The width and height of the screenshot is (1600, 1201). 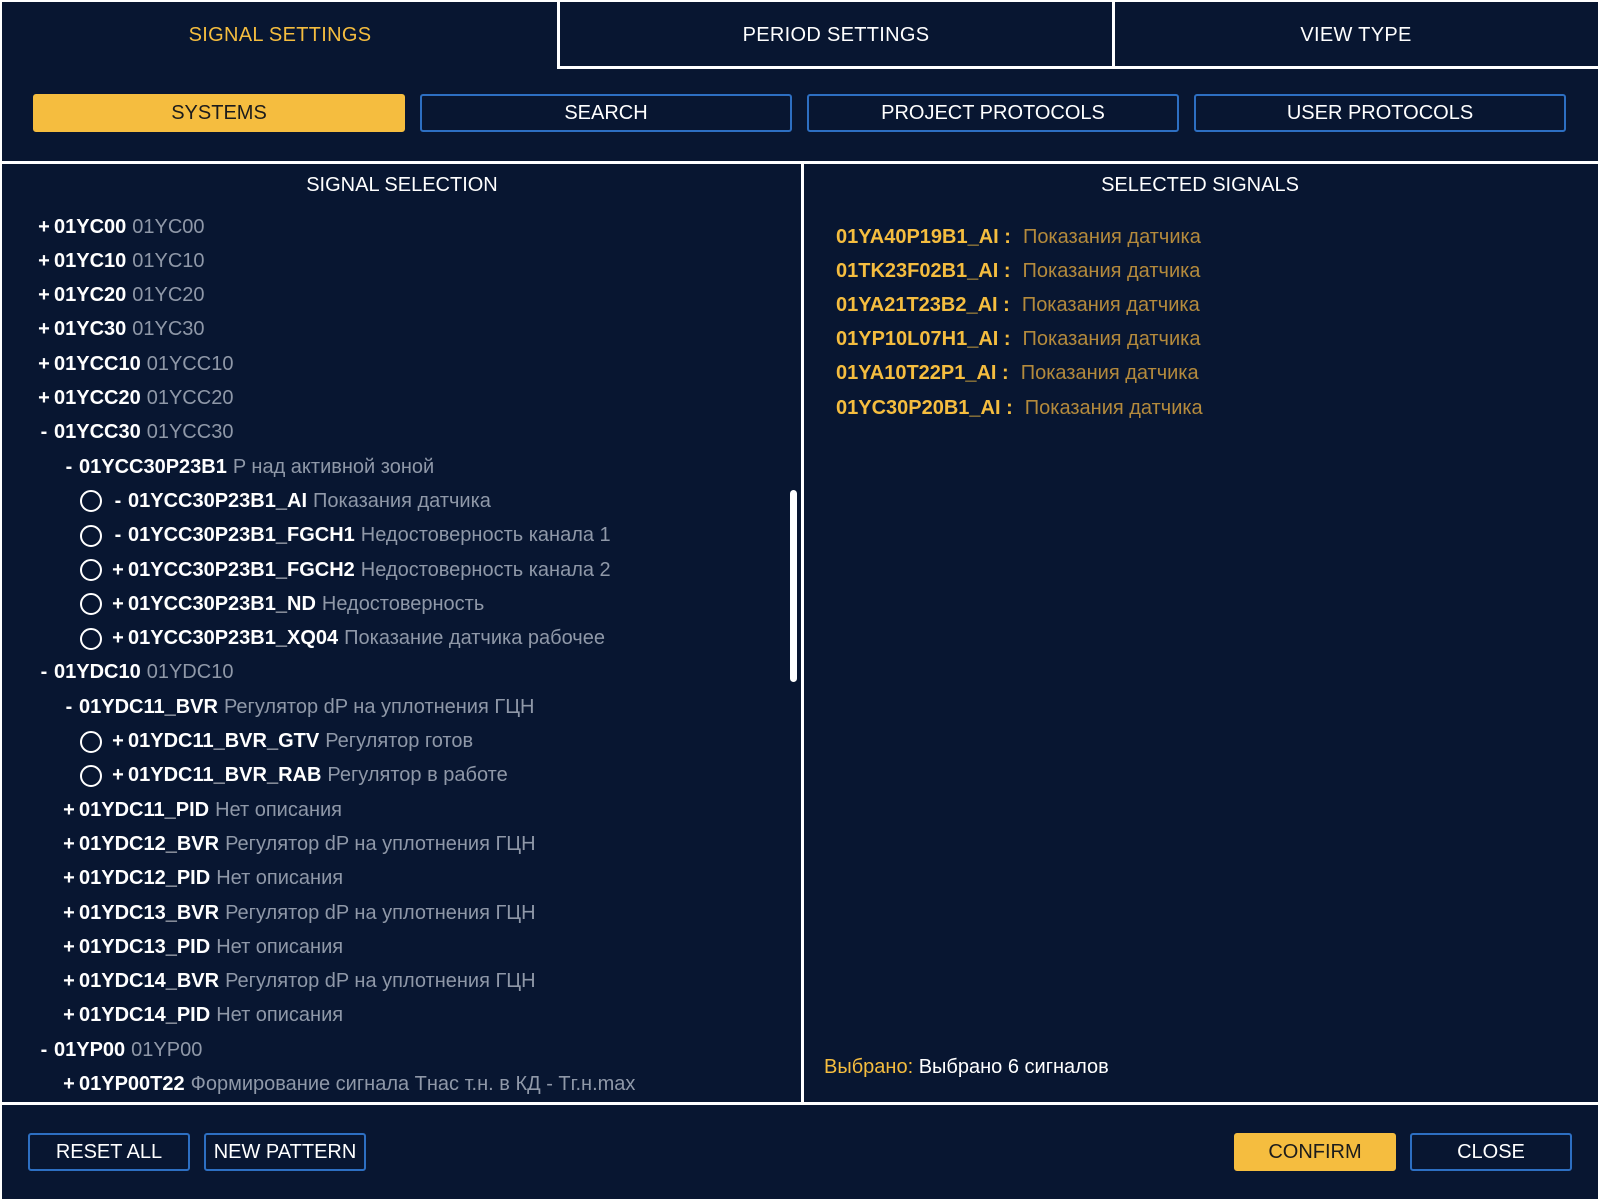 I want to click on selected-signal-code: 01YA21T23B2_AI :, so click(x=923, y=304).